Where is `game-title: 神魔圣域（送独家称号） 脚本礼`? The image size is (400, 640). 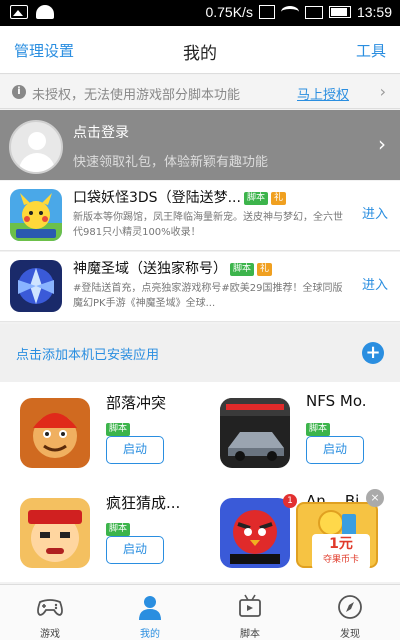 game-title: 神魔圣域（送独家称号） 脚本礼 is located at coordinates (173, 268).